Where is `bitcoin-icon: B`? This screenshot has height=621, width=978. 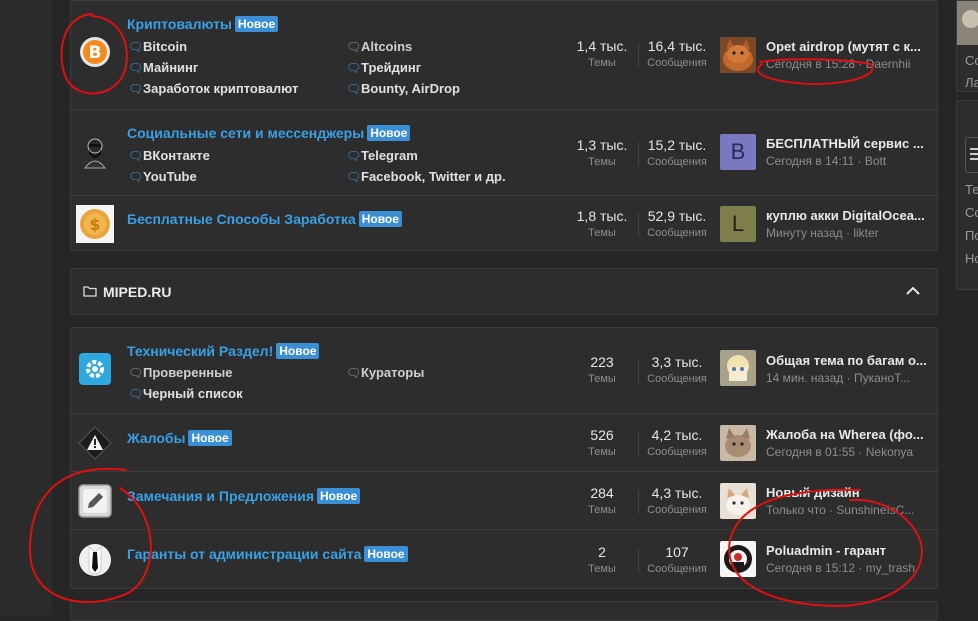
bitcoin-icon: B is located at coordinates (95, 52).